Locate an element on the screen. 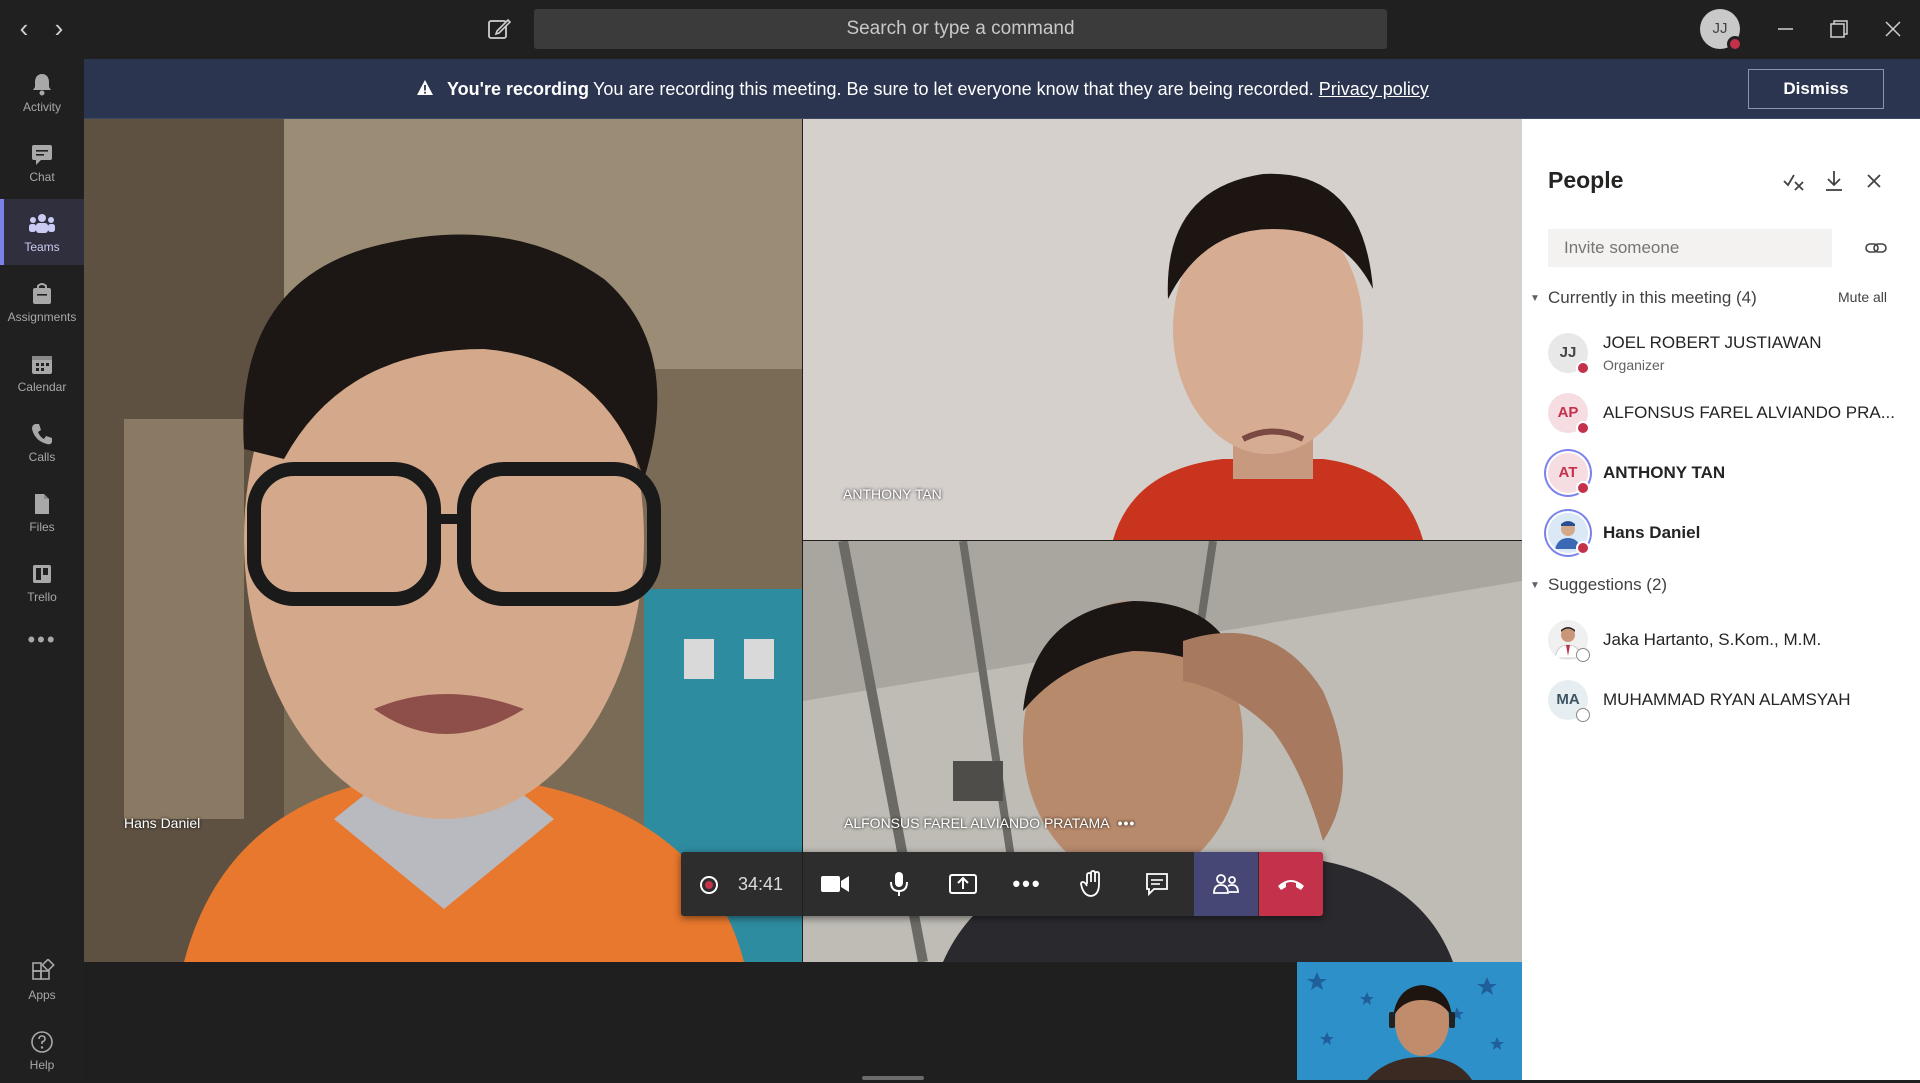  rail-item-calls: Calls is located at coordinates (42, 442).